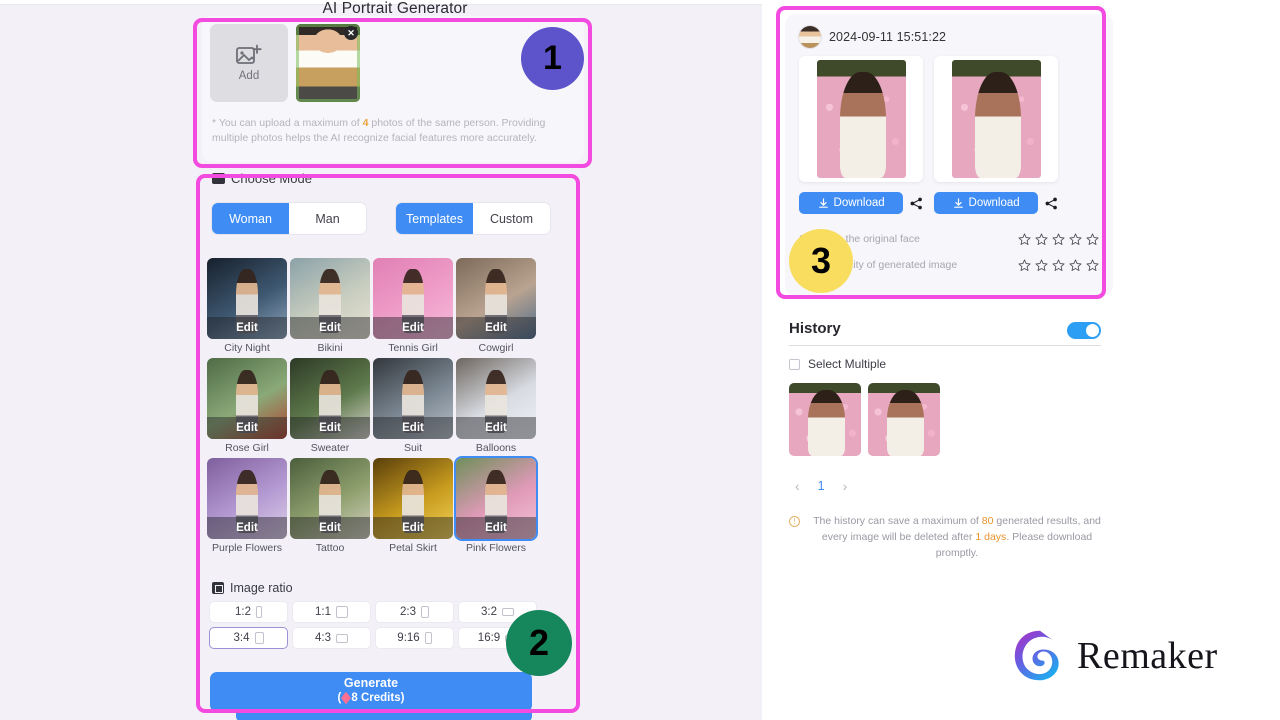 This screenshot has height=720, width=1280. I want to click on mode-segmented-controls: Woman Man Templates Custom, so click(381, 218).